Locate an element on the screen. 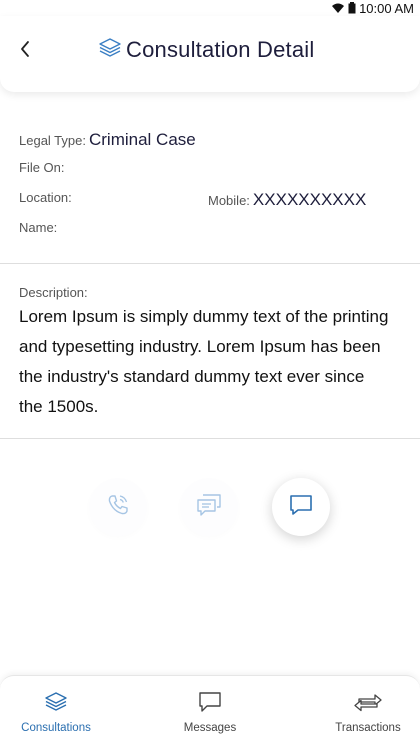 This screenshot has width=420, height=747. nav-messages-label: Messages is located at coordinates (210, 727).